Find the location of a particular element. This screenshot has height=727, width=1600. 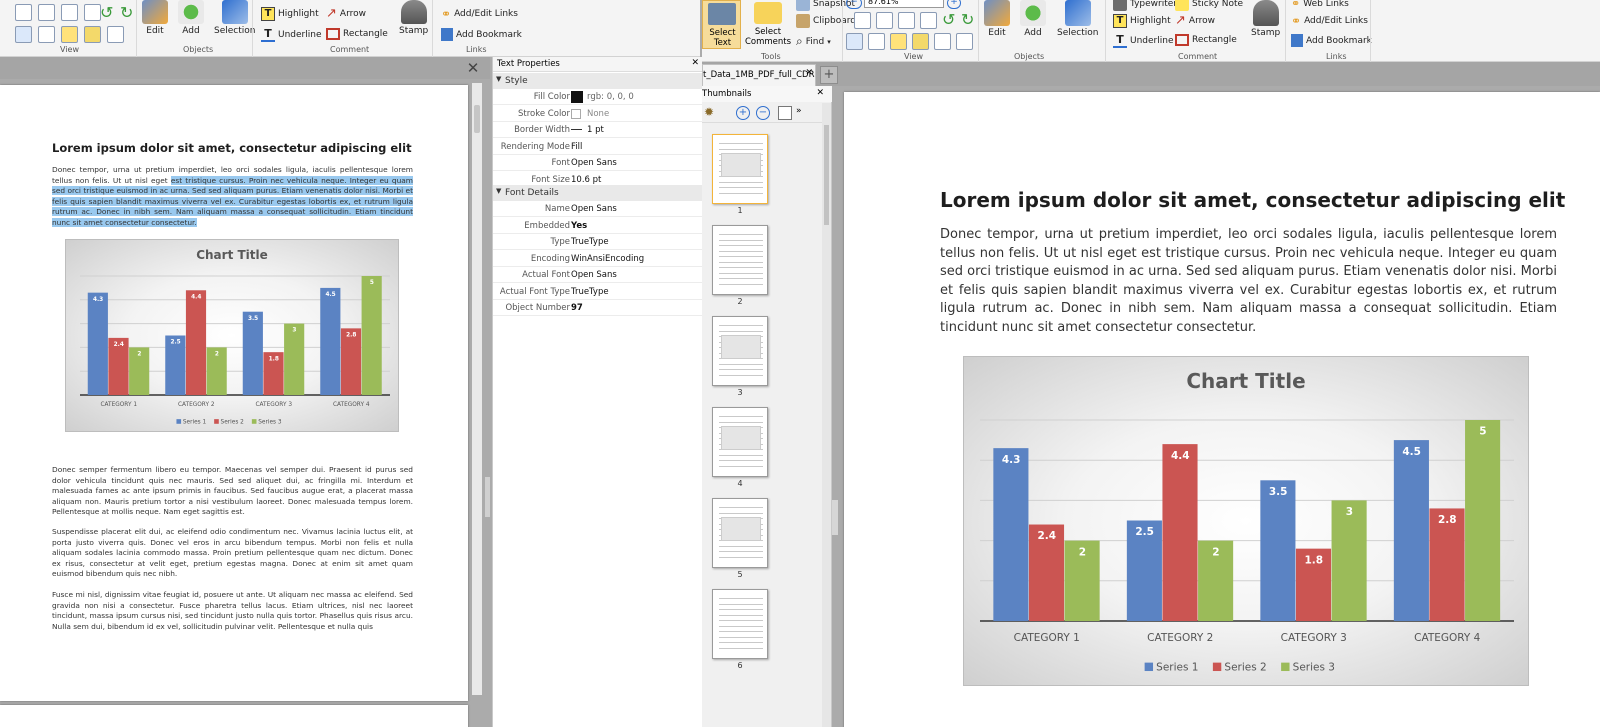

font-details-section-header: ▼ Font Details is located at coordinates (597, 193).